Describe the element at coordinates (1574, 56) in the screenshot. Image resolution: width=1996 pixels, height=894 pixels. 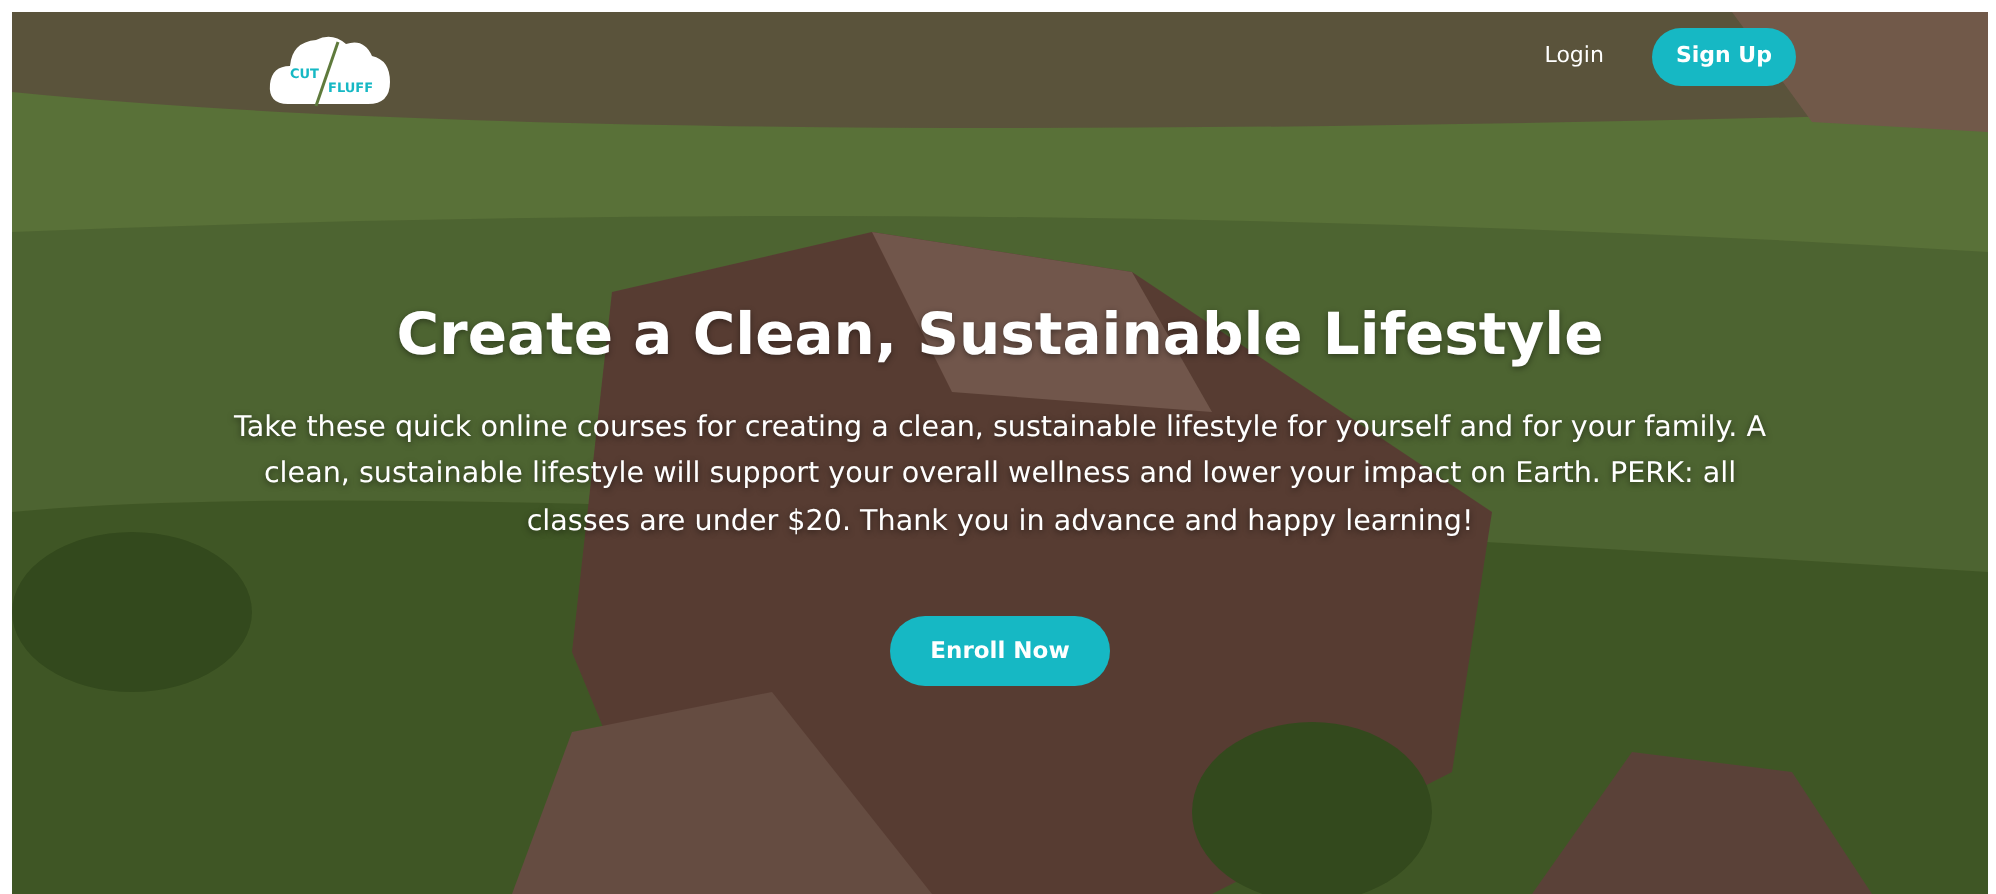
I see `login-link: Login` at that location.